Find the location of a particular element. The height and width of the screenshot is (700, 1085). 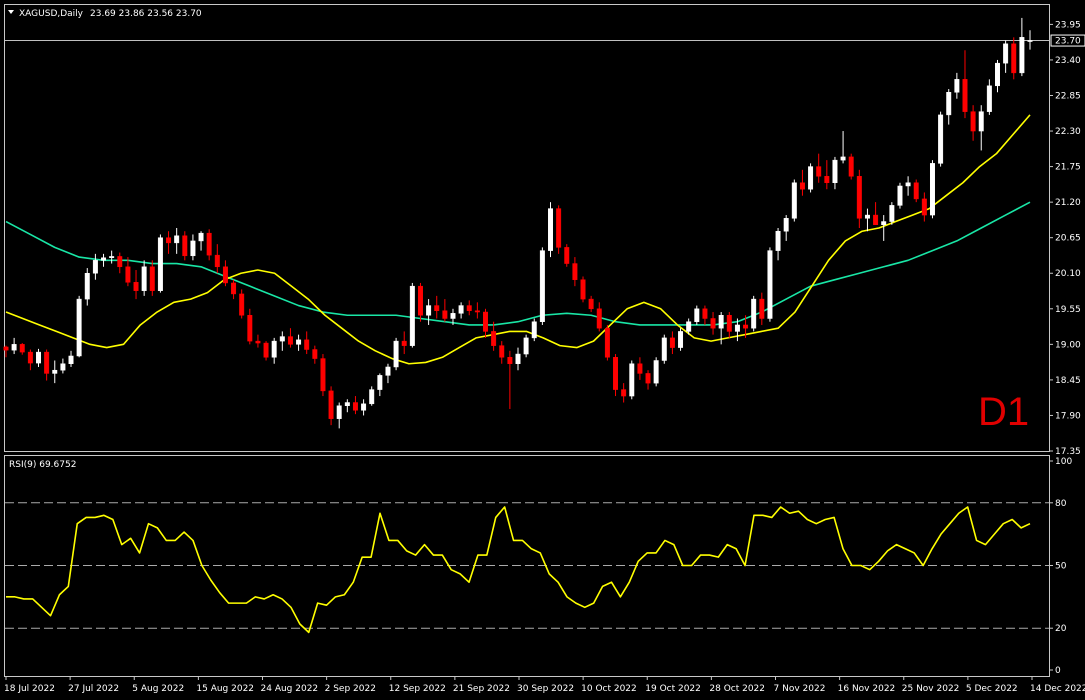

price-tick-label: 23.95 is located at coordinates (1068, 25).